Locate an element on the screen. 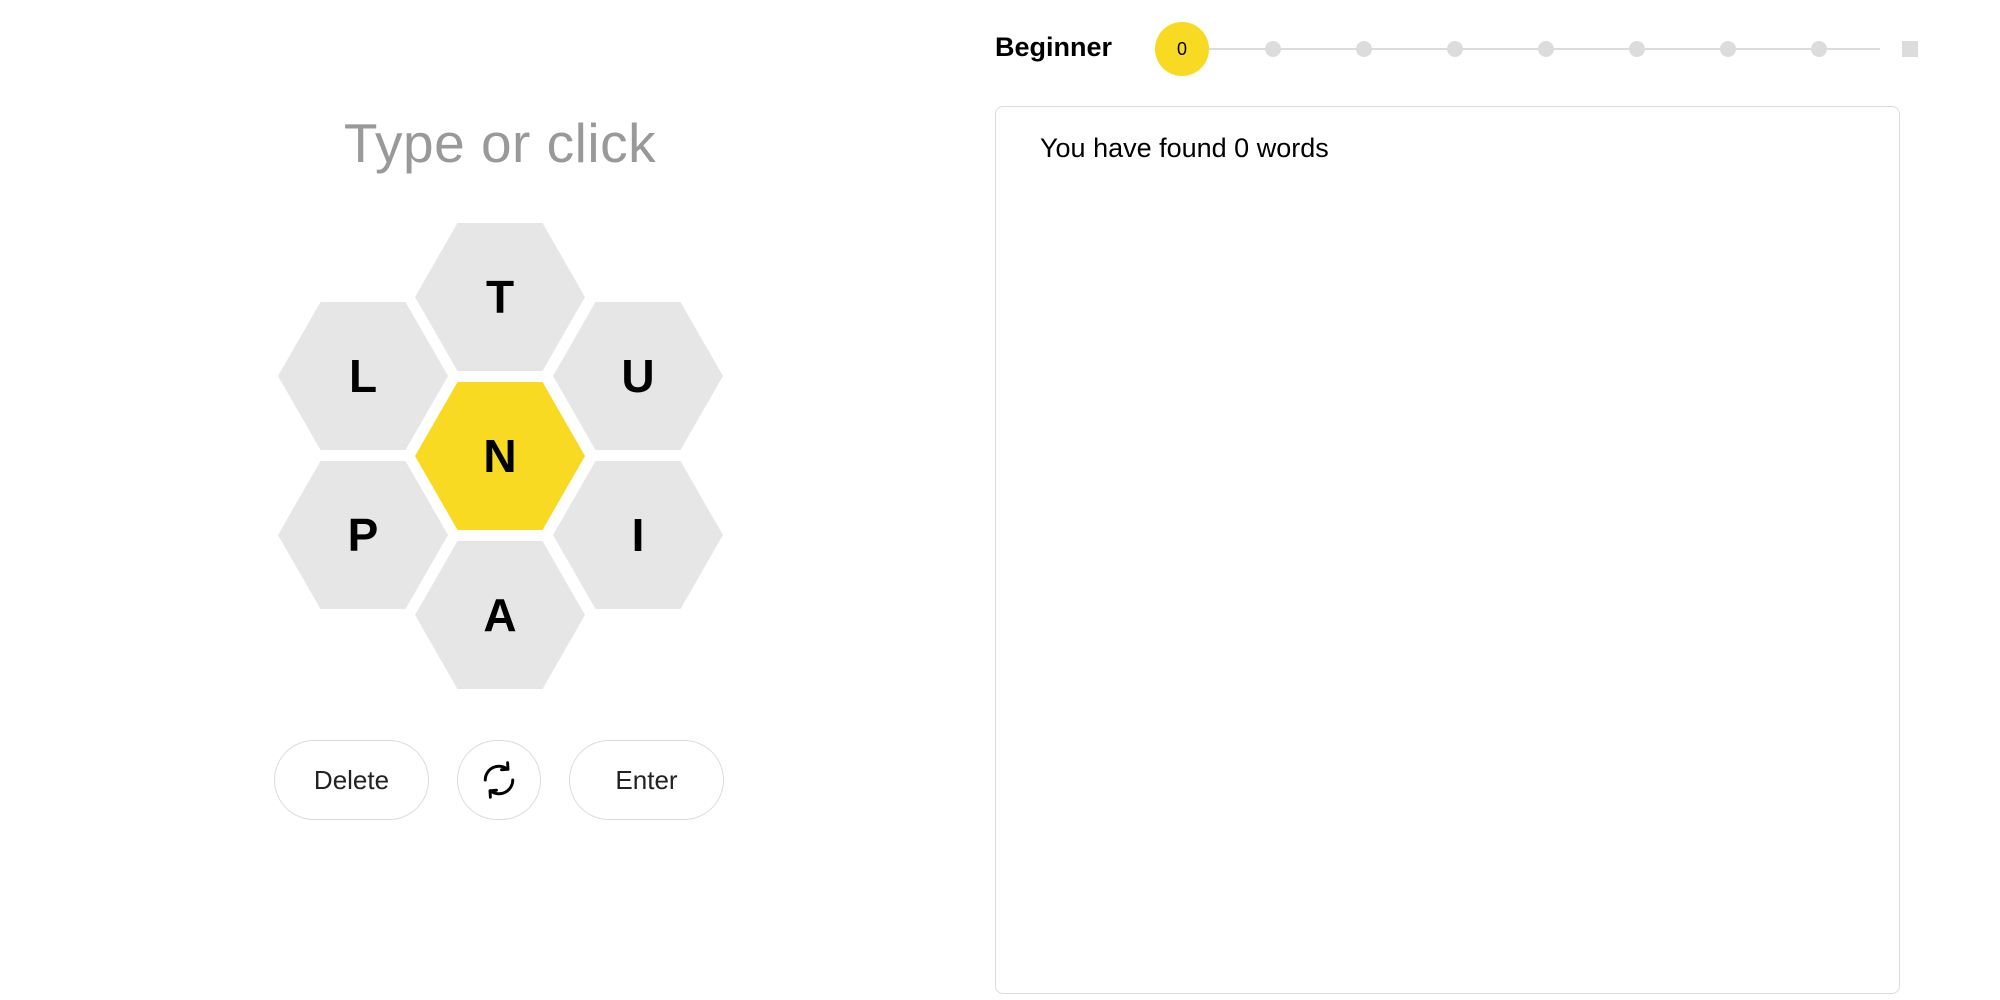 The image size is (2000, 1000). shuffle-icon is located at coordinates (499, 780).